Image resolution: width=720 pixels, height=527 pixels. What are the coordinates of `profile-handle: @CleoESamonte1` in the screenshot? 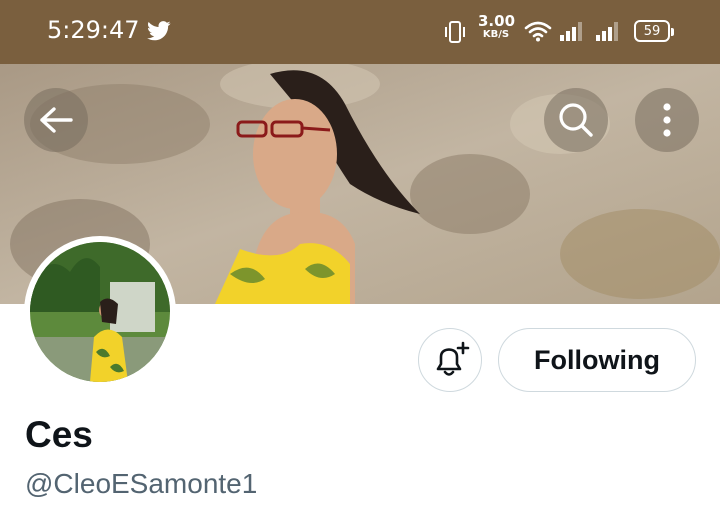 It's located at (141, 483).